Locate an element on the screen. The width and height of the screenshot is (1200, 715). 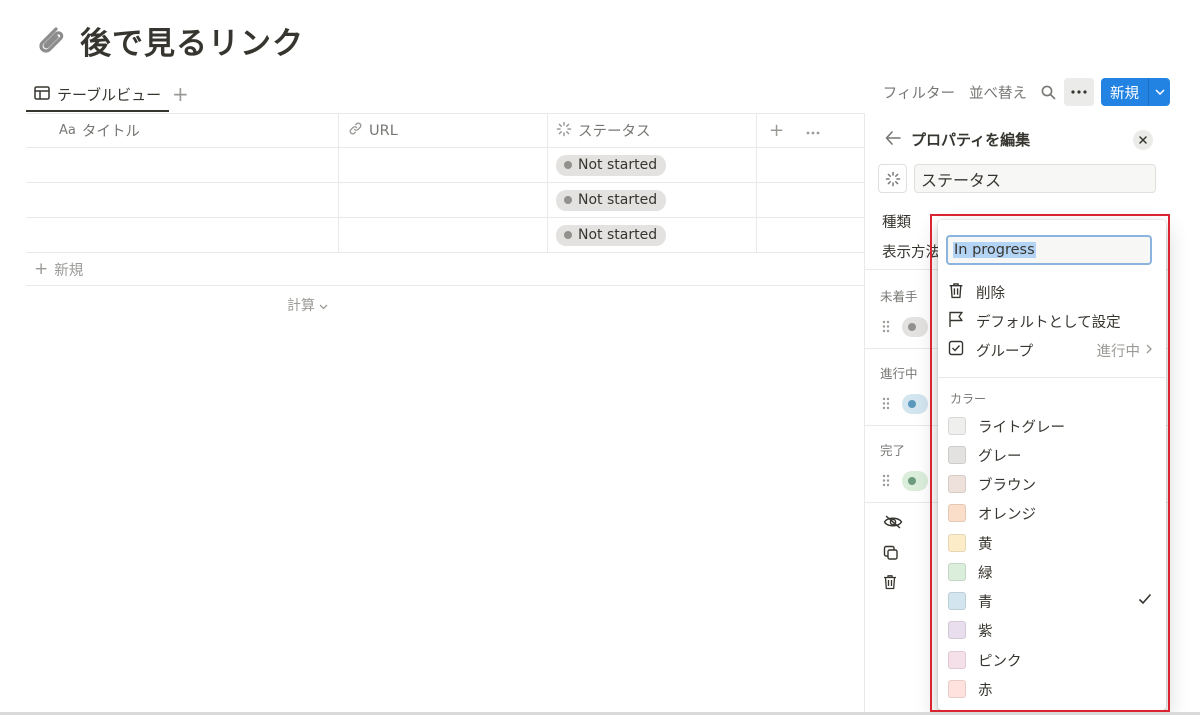
option-name-input: In progress is located at coordinates (1049, 250).